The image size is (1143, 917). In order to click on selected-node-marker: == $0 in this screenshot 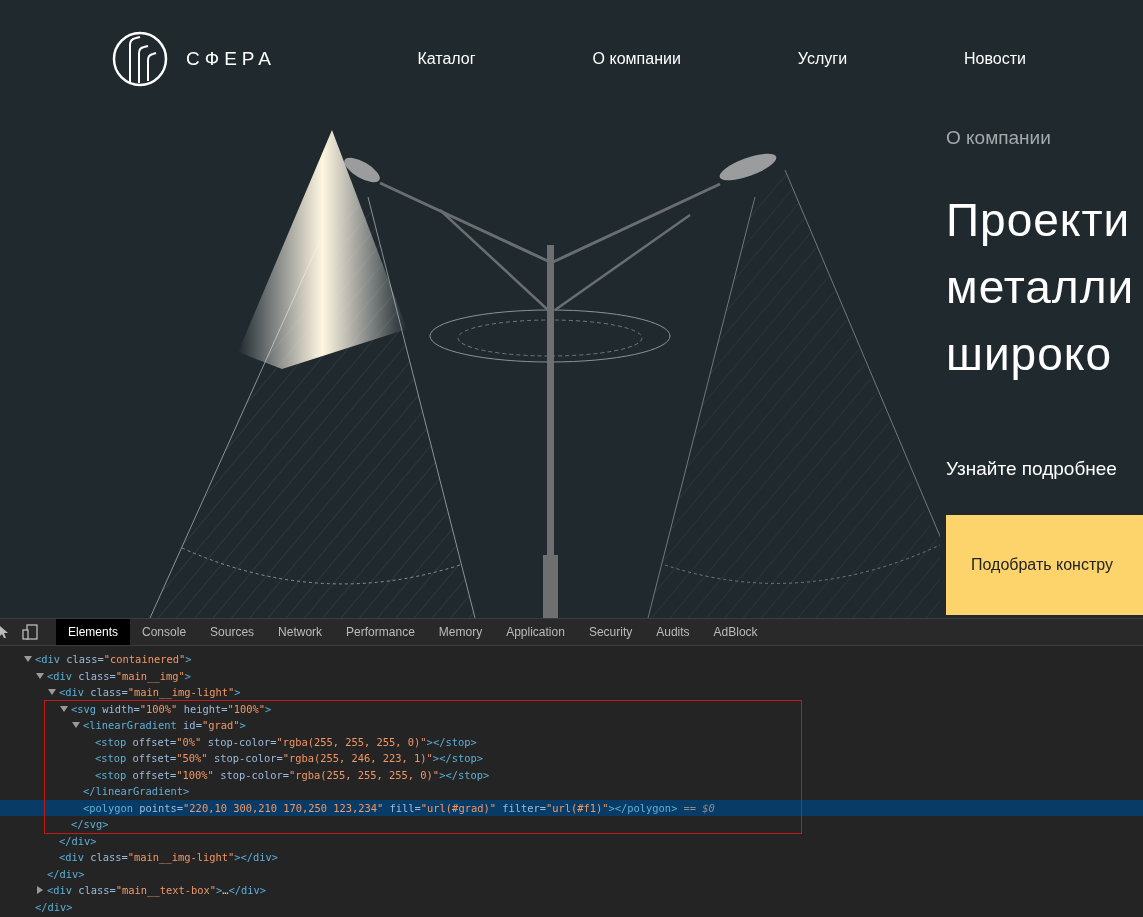, I will do `click(699, 808)`.